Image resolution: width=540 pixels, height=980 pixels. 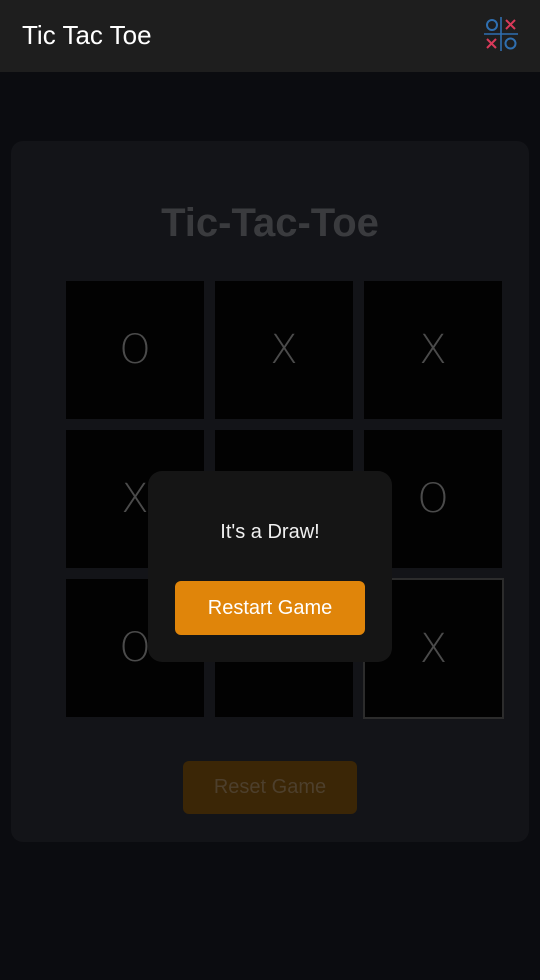 I want to click on app-bar: Tic Tac Toe, so click(x=270, y=36).